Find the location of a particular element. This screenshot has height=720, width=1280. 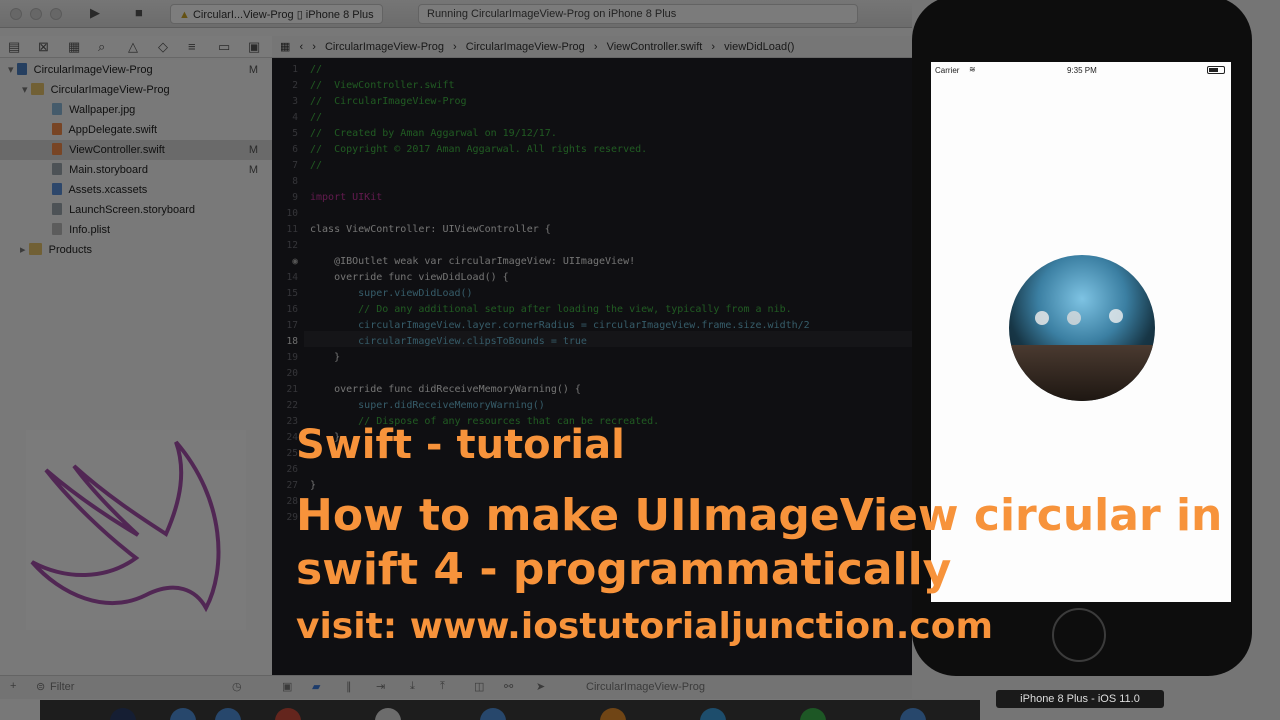

battery-icon is located at coordinates (1216, 70).